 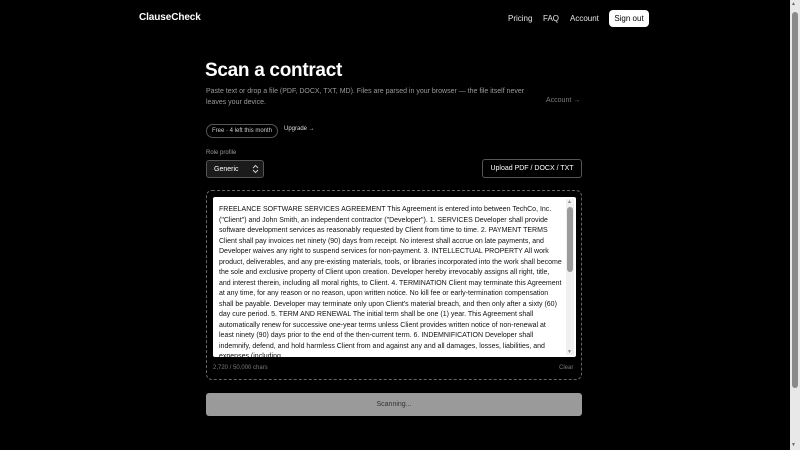 I want to click on upgrade-link: Upgrade →, so click(x=299, y=129).